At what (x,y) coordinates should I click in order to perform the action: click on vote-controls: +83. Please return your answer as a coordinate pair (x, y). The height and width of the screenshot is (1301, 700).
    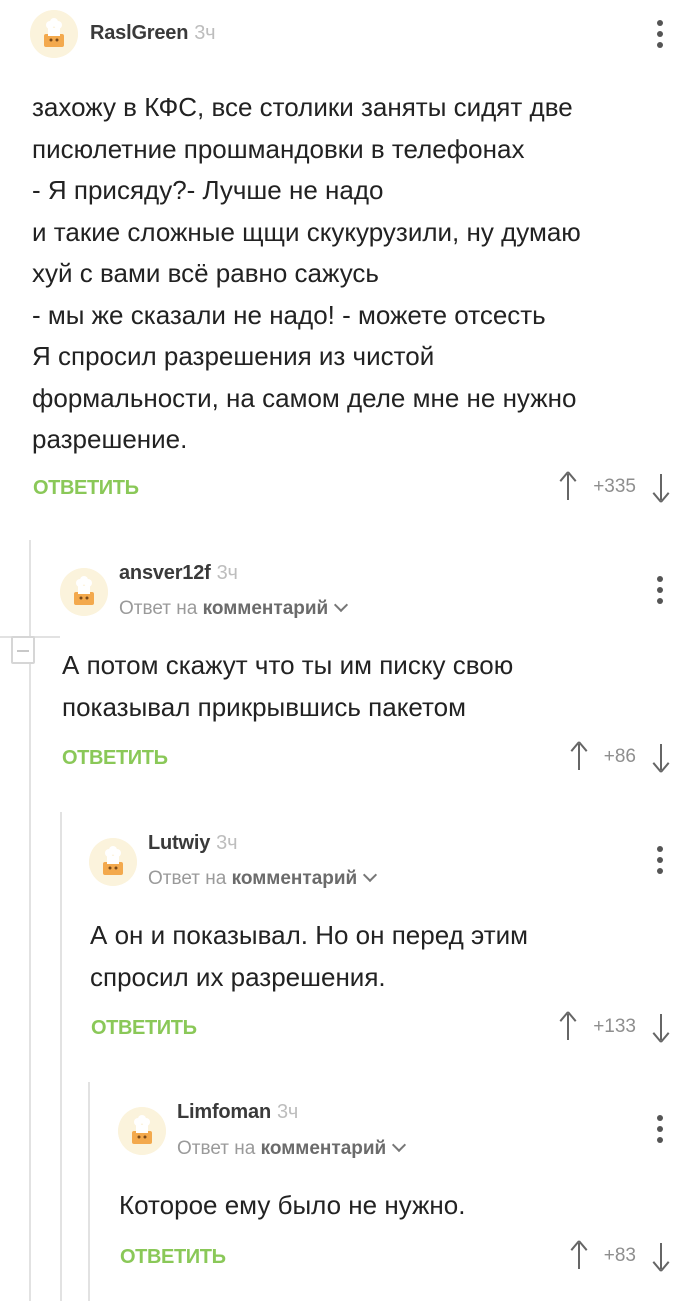
    Looking at the image, I should click on (620, 1256).